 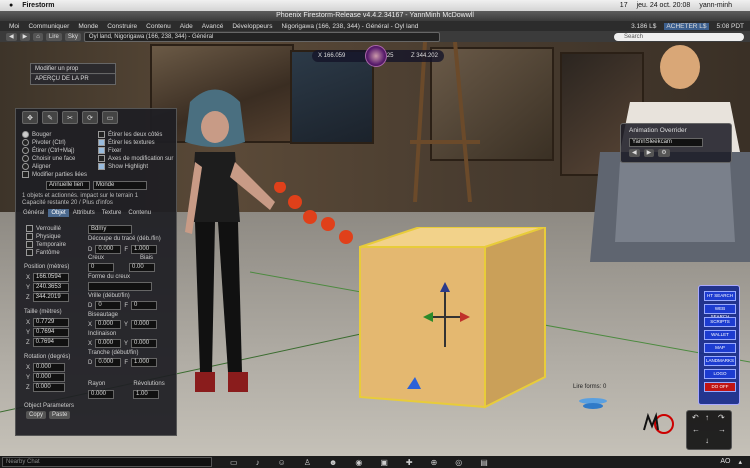 I want to click on radio-select-face, so click(x=25, y=158).